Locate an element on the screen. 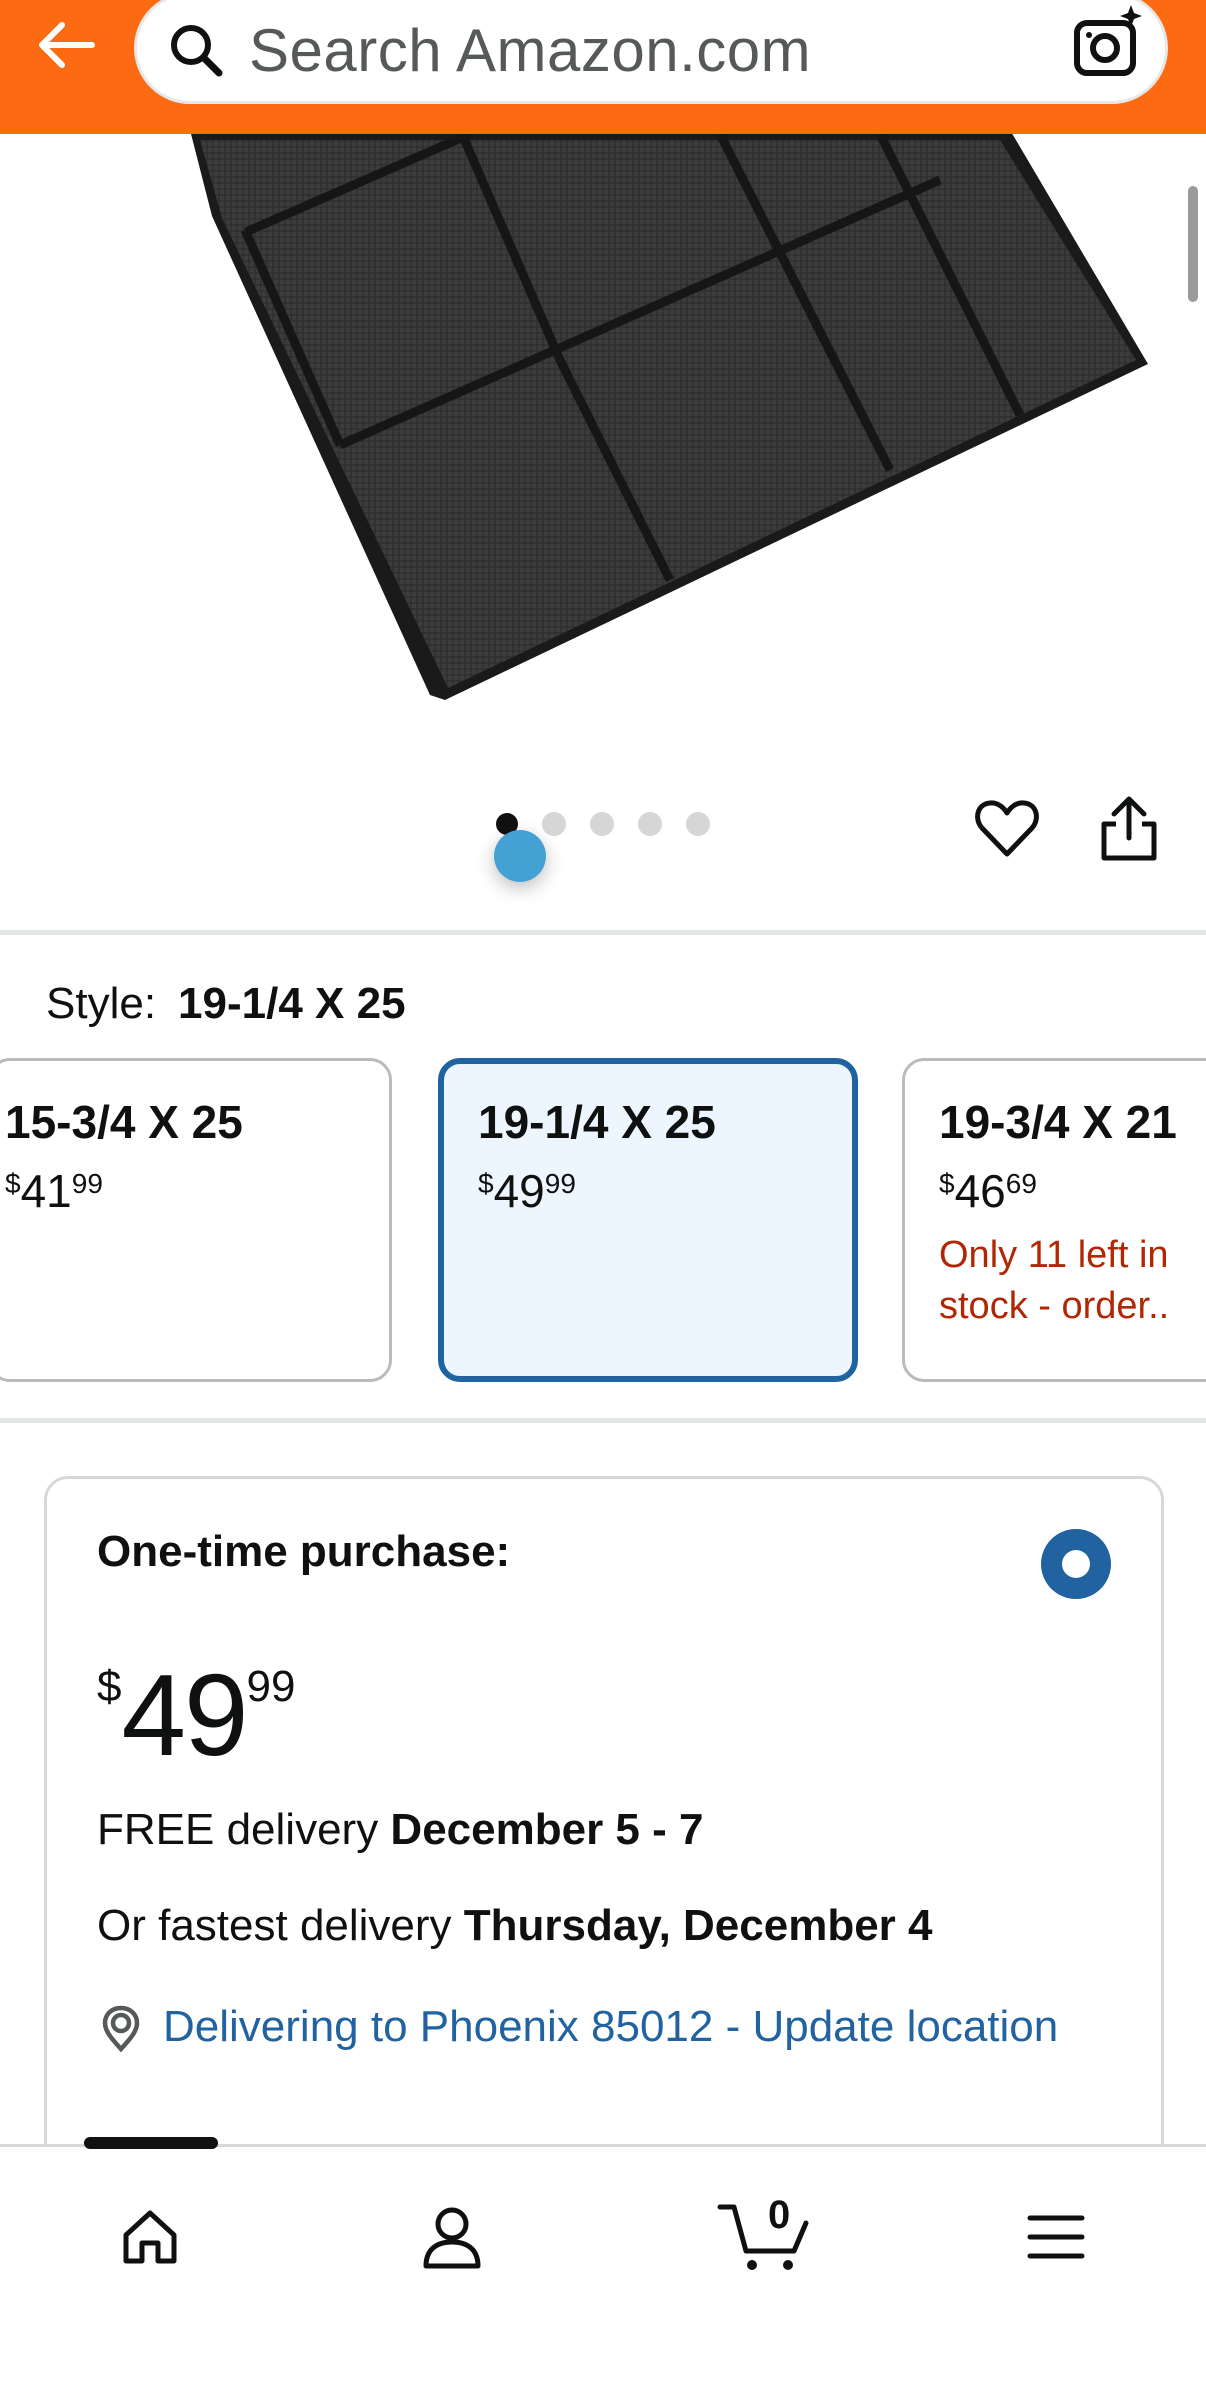  low-stock-warning: Only 11 left in stock - order.. is located at coordinates (1054, 1281).